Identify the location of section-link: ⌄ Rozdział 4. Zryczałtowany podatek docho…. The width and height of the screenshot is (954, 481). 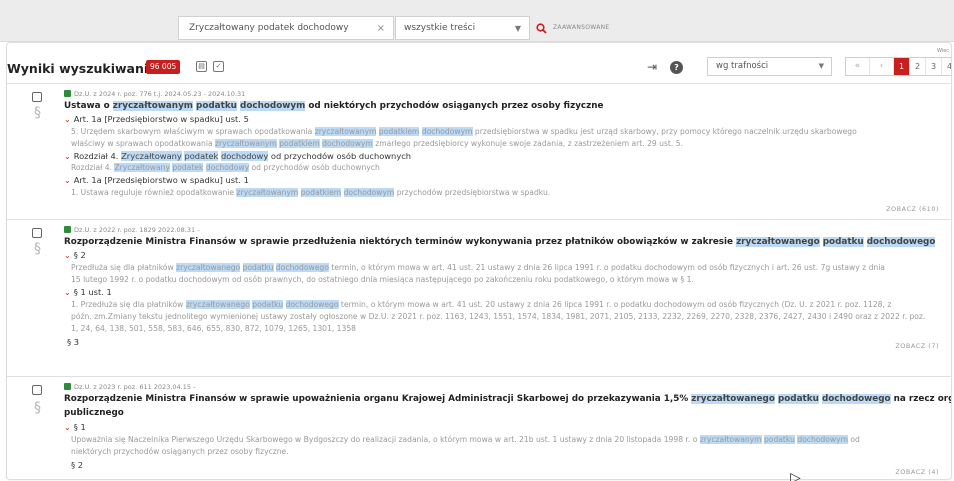
(237, 156).